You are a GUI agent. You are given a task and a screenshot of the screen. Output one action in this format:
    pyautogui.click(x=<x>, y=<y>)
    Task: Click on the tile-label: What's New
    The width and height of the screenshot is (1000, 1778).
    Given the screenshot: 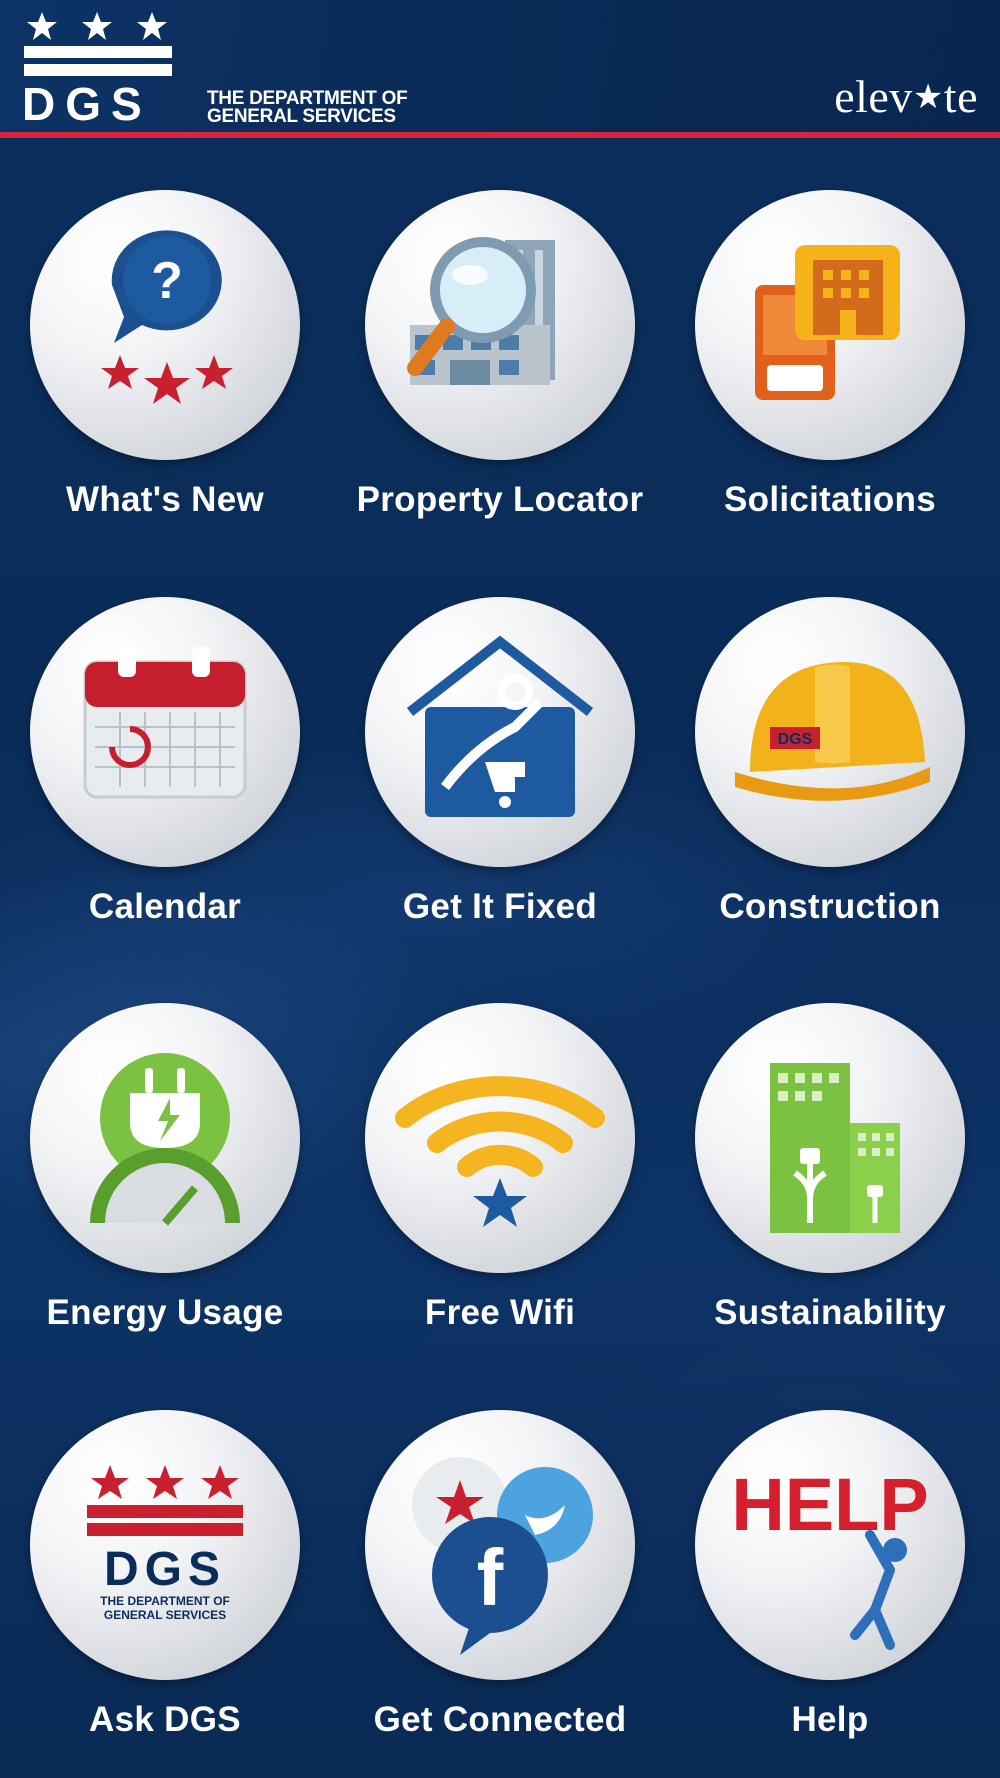 What is the action you would take?
    pyautogui.click(x=164, y=499)
    